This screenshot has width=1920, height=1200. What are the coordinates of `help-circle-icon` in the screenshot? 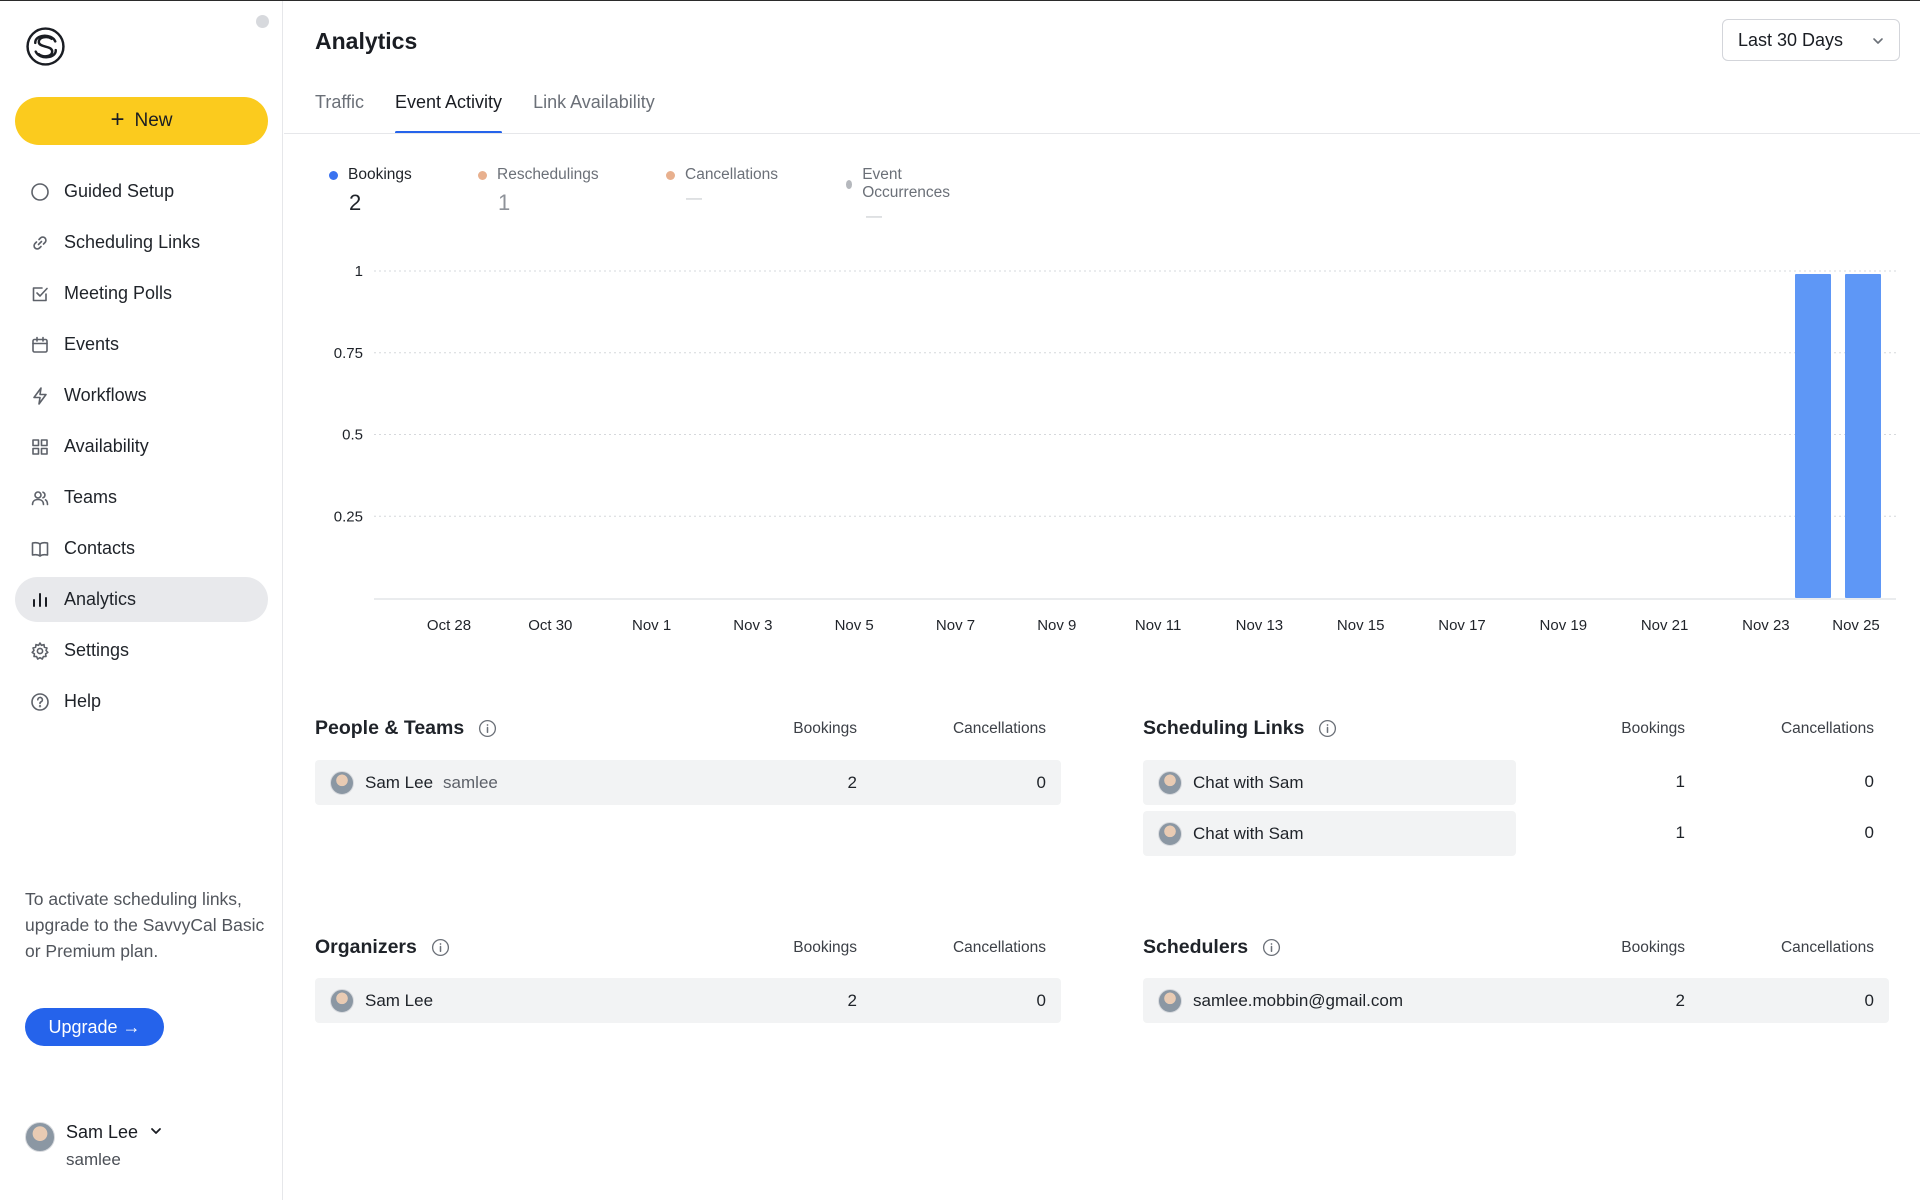 It's located at (40, 702).